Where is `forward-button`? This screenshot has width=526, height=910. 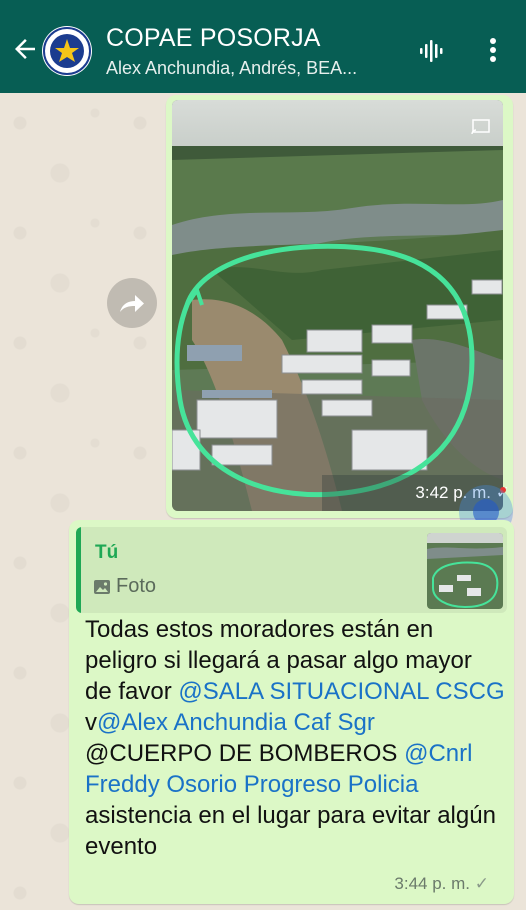 forward-button is located at coordinates (132, 303).